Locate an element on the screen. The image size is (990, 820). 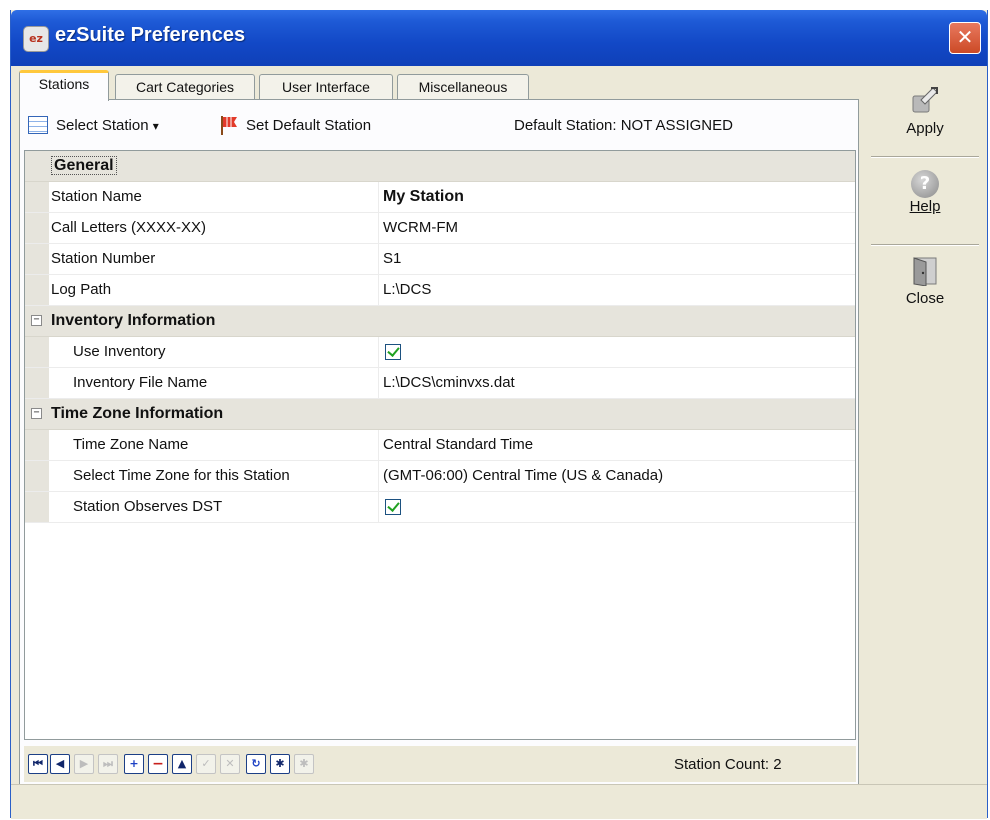
category-inventory: − Inventory Information is located at coordinates (440, 321).